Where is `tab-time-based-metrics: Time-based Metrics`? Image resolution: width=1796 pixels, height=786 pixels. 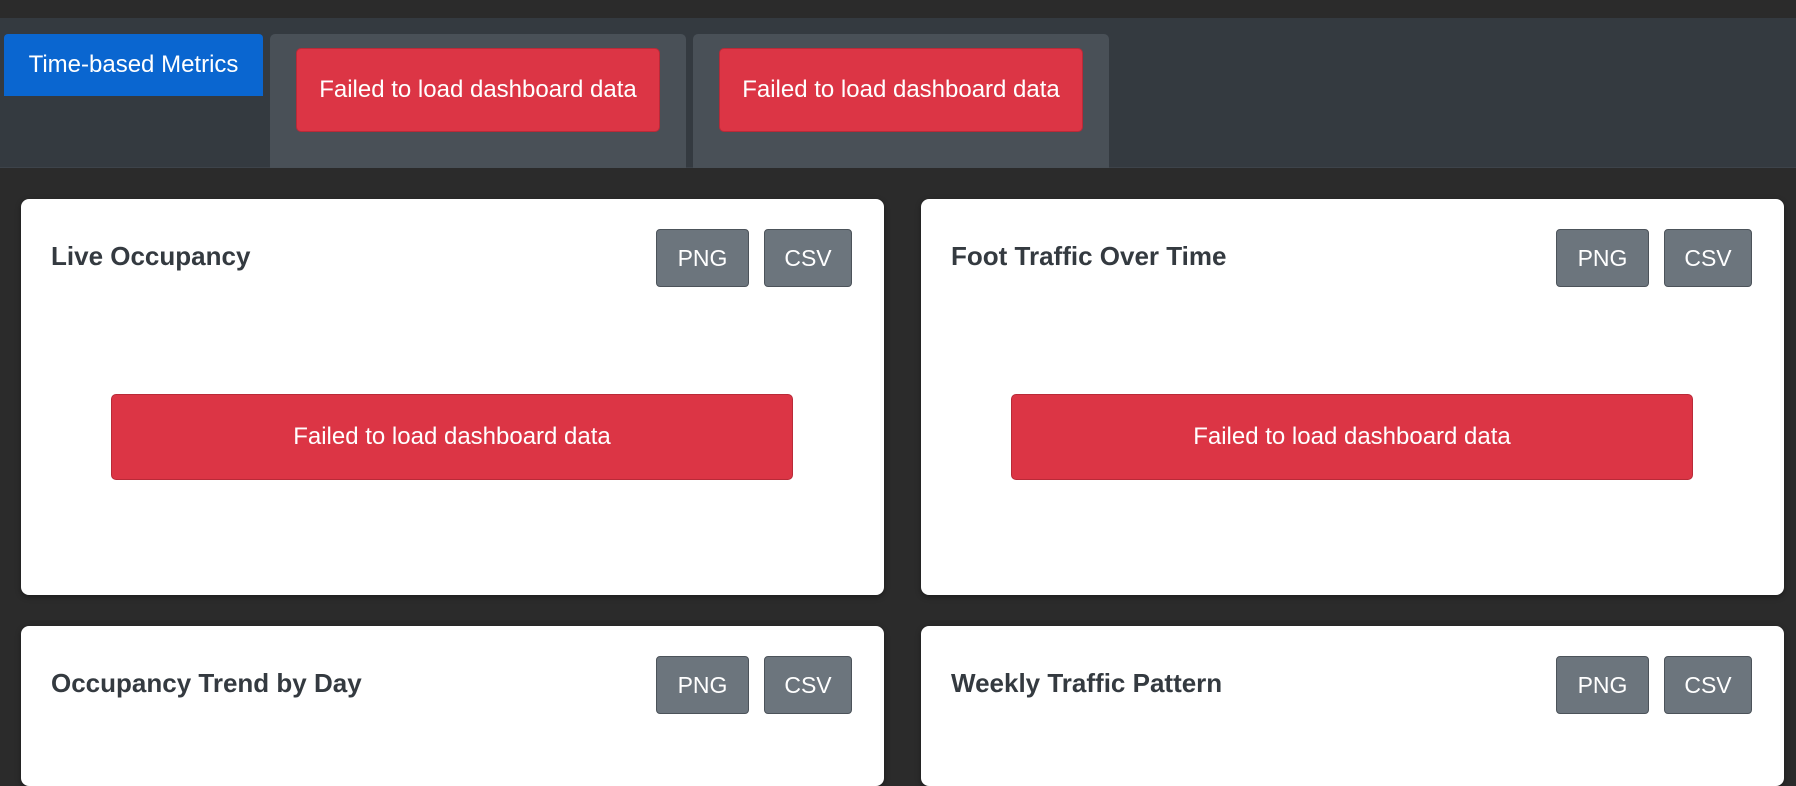
tab-time-based-metrics: Time-based Metrics is located at coordinates (133, 65).